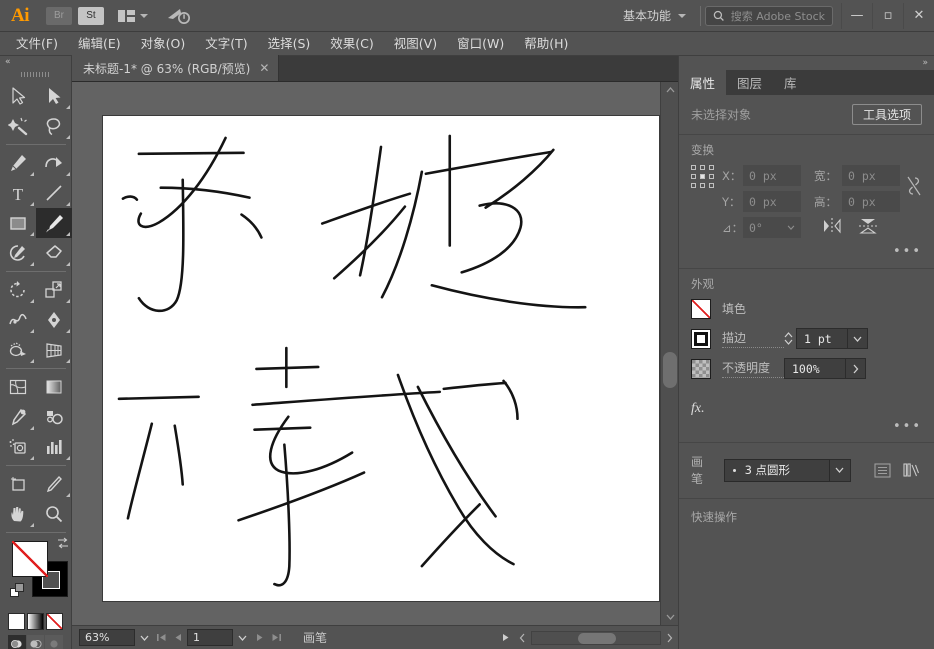  Describe the element at coordinates (415, 44) in the screenshot. I see `menu-view: 视图(V)` at that location.